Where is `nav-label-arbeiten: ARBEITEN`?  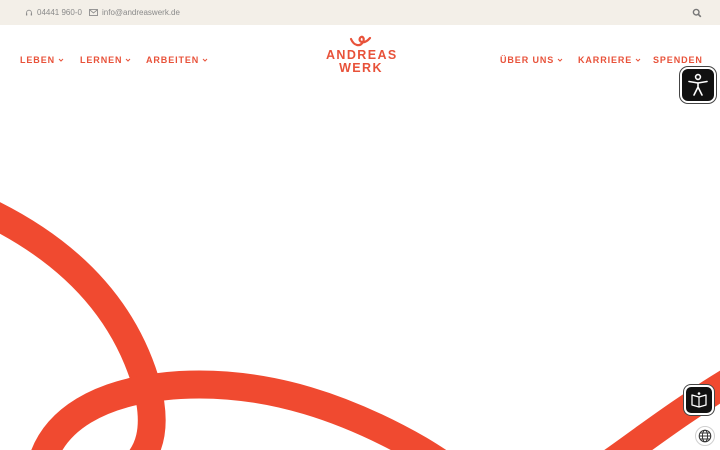 nav-label-arbeiten: ARBEITEN is located at coordinates (173, 60).